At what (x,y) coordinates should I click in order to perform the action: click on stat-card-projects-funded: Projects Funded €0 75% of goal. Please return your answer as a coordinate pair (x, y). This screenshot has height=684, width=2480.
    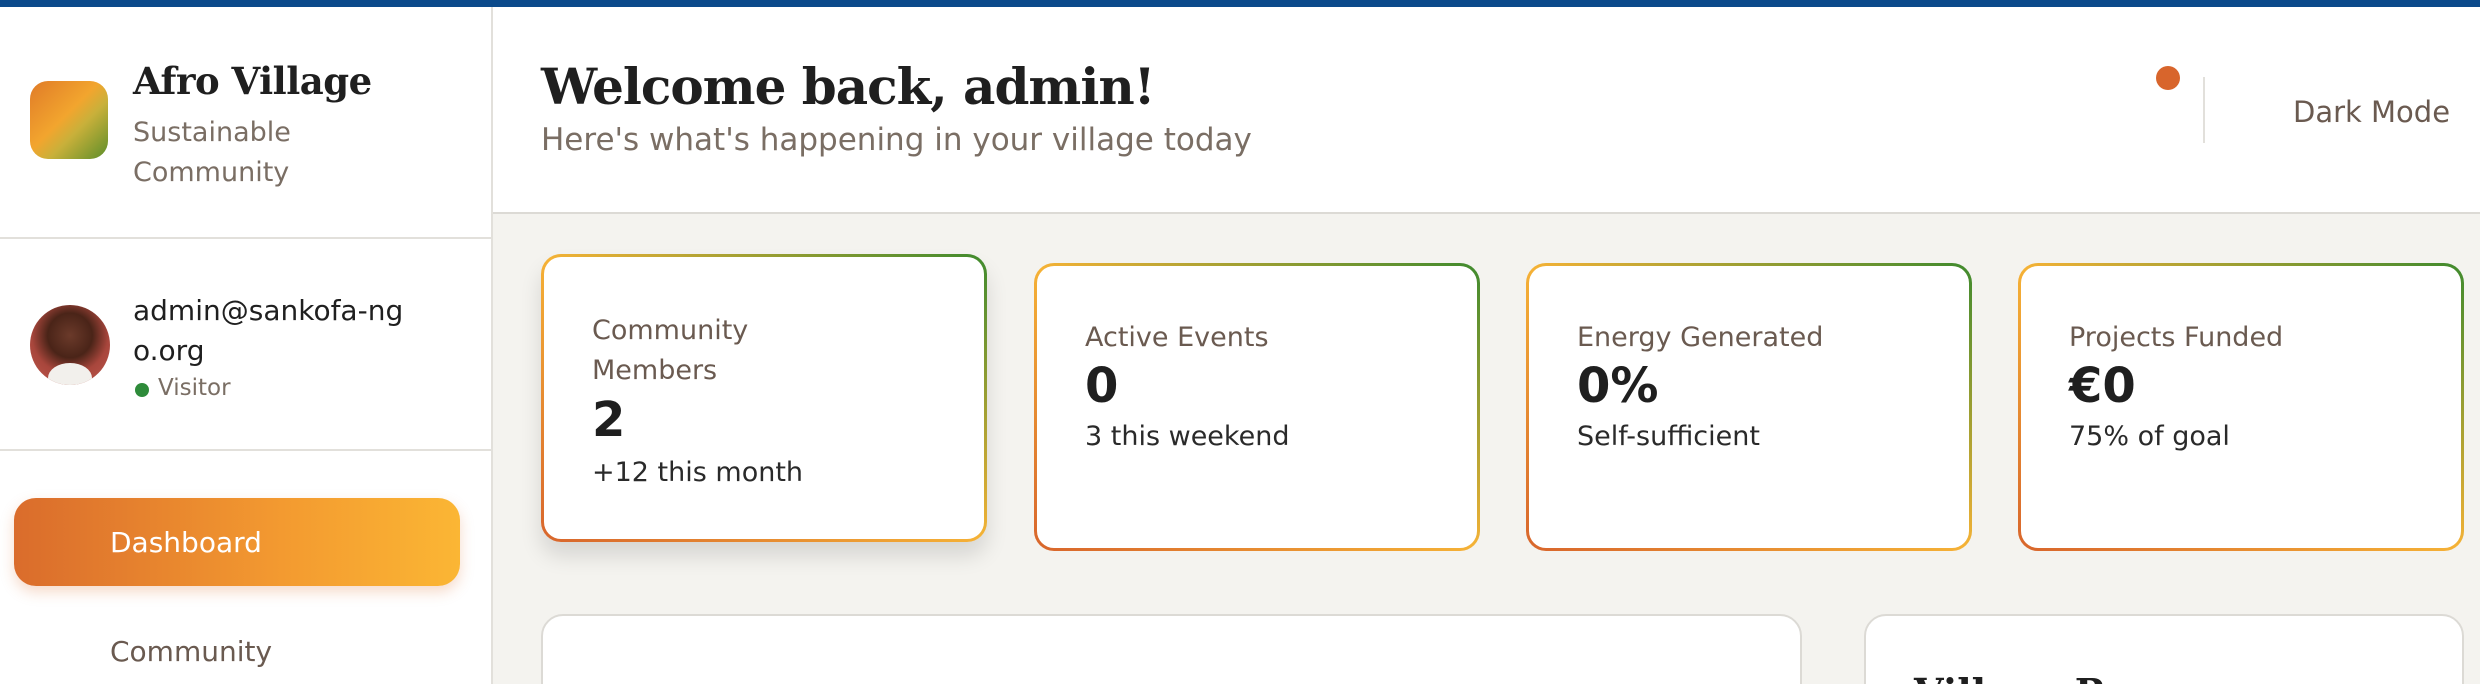
    Looking at the image, I should click on (2241, 407).